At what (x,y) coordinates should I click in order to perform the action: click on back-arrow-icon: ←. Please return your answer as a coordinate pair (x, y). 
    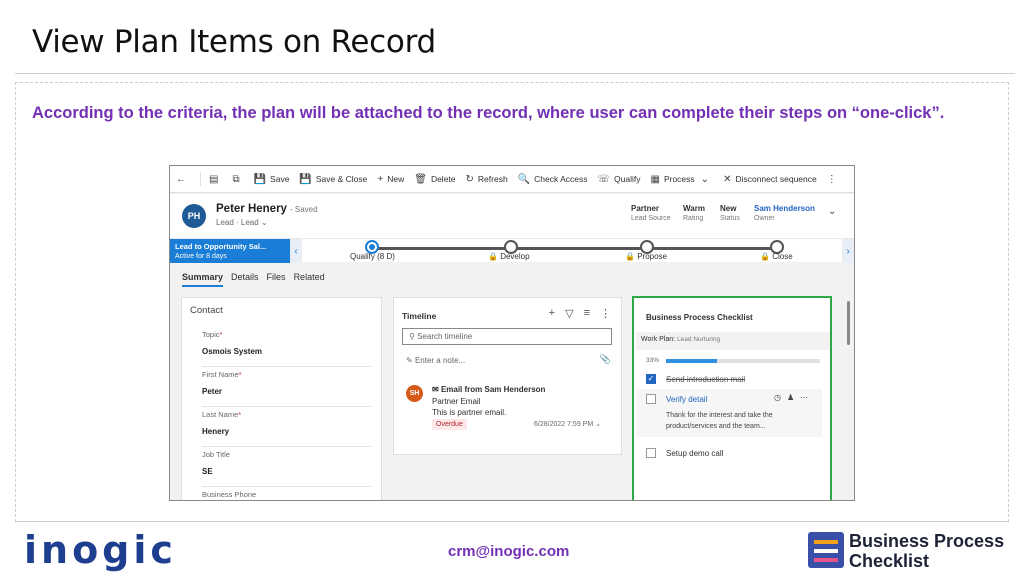
    Looking at the image, I should click on (183, 179).